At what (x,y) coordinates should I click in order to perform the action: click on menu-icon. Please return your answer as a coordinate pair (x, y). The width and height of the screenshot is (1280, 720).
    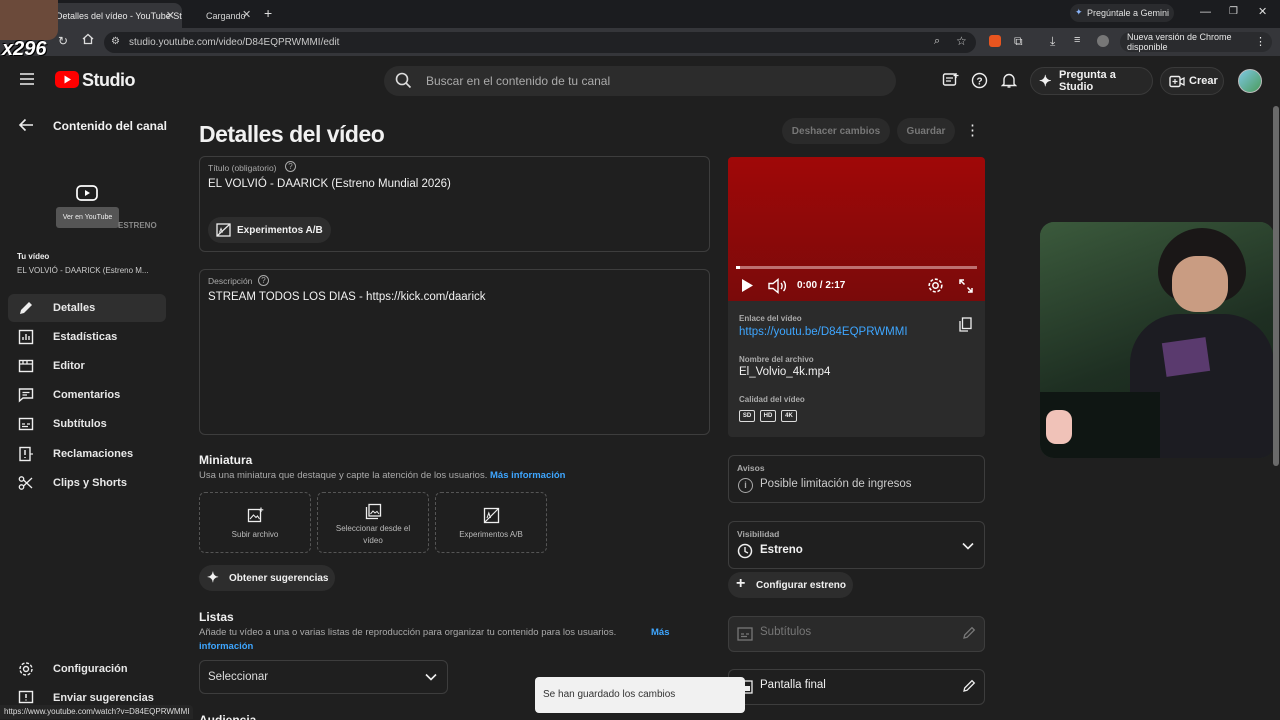
    Looking at the image, I should click on (27, 79).